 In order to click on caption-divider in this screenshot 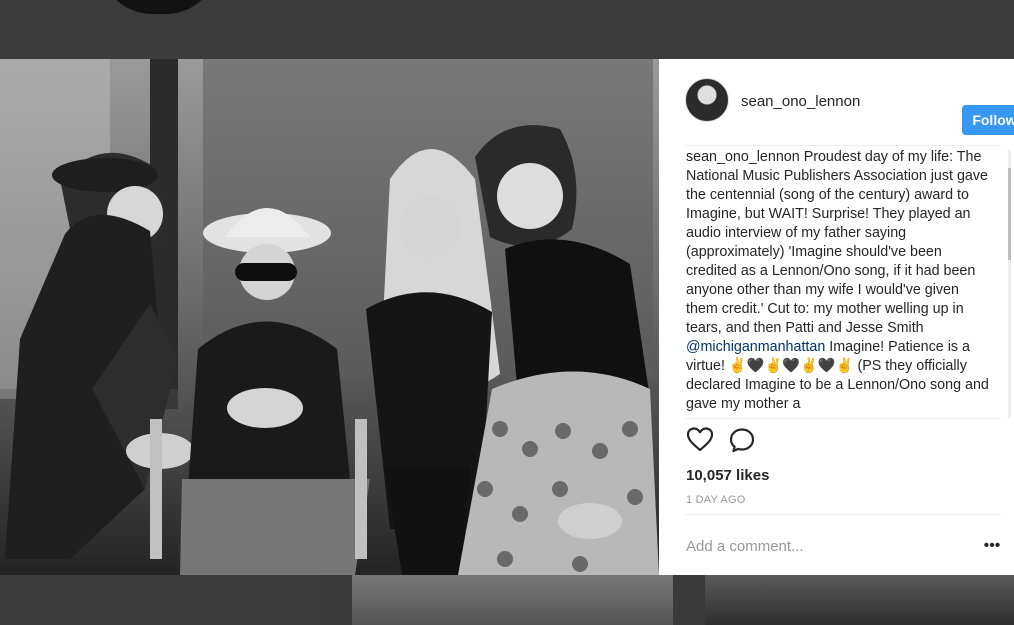, I will do `click(843, 418)`.